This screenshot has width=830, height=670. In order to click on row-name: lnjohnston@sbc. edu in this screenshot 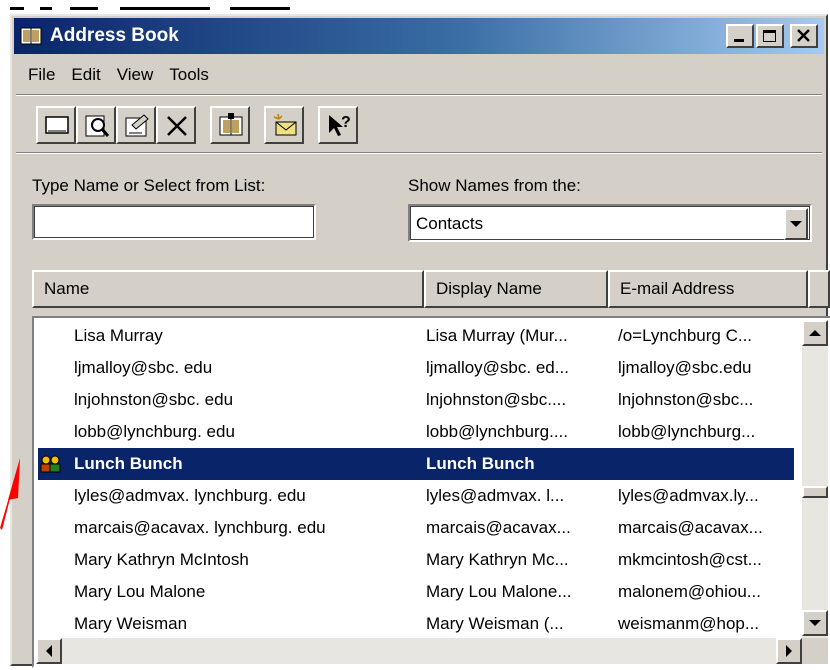, I will do `click(154, 399)`.